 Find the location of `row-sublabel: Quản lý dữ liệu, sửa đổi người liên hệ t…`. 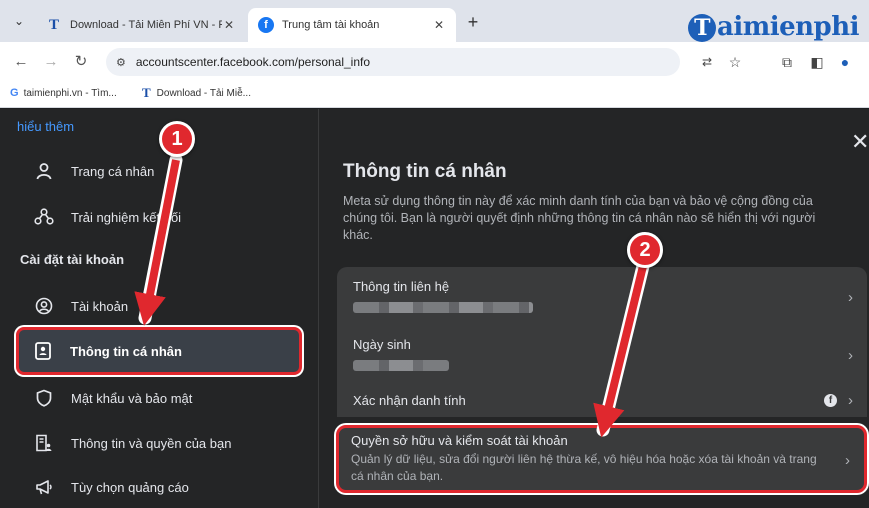

row-sublabel: Quản lý dữ liệu, sửa đổi người liên hệ t… is located at coordinates (584, 467).